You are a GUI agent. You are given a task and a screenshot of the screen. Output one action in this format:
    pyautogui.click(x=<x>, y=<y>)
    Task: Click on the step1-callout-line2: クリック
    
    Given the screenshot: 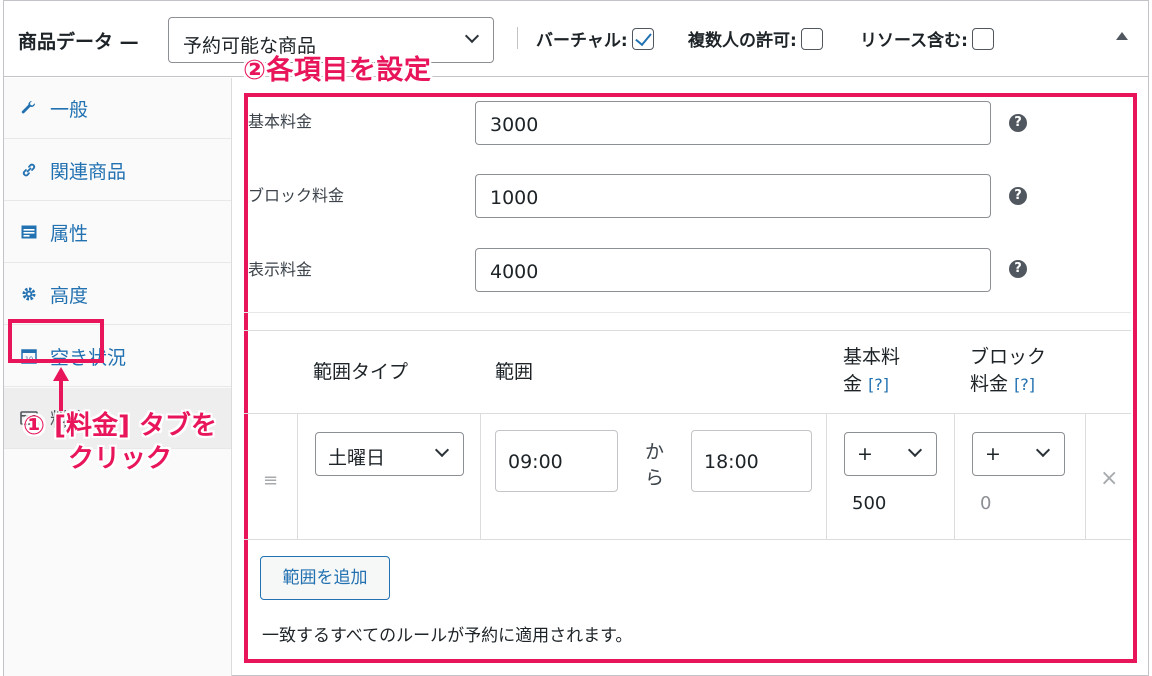 What is the action you would take?
    pyautogui.click(x=119, y=458)
    